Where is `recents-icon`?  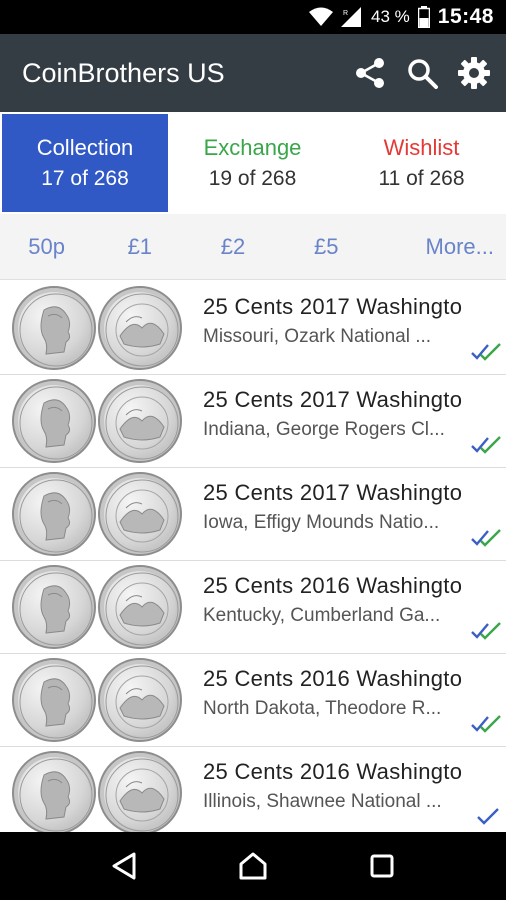 recents-icon is located at coordinates (382, 866).